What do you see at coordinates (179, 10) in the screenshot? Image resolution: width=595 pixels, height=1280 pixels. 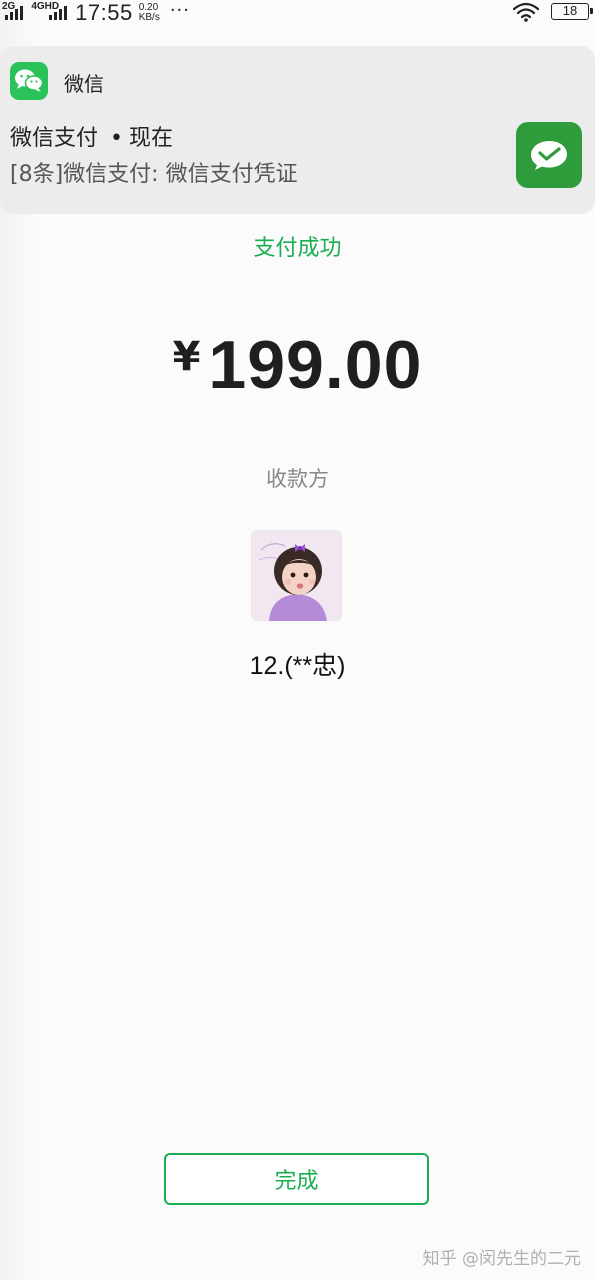 I see `more-notifications-icon: ···` at bounding box center [179, 10].